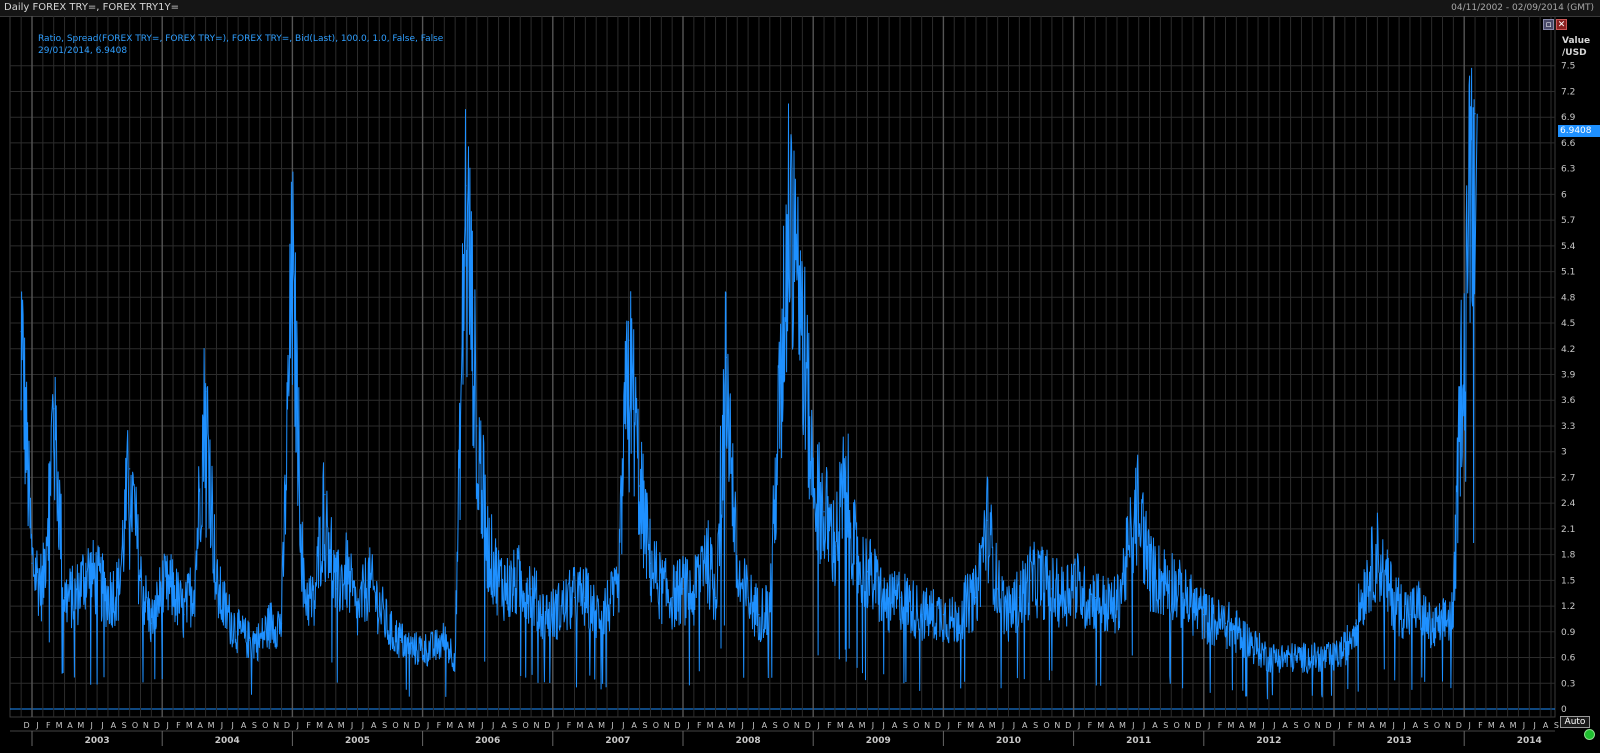 Image resolution: width=1600 pixels, height=753 pixels. What do you see at coordinates (1568, 144) in the screenshot?
I see `y-tick-label: 6.6` at bounding box center [1568, 144].